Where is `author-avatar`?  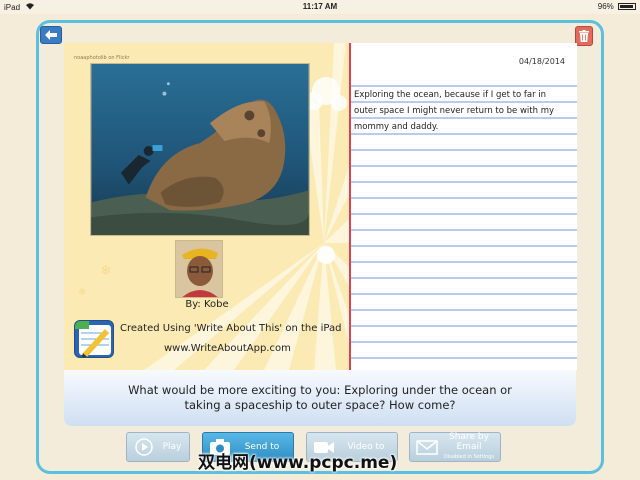 author-avatar is located at coordinates (199, 269).